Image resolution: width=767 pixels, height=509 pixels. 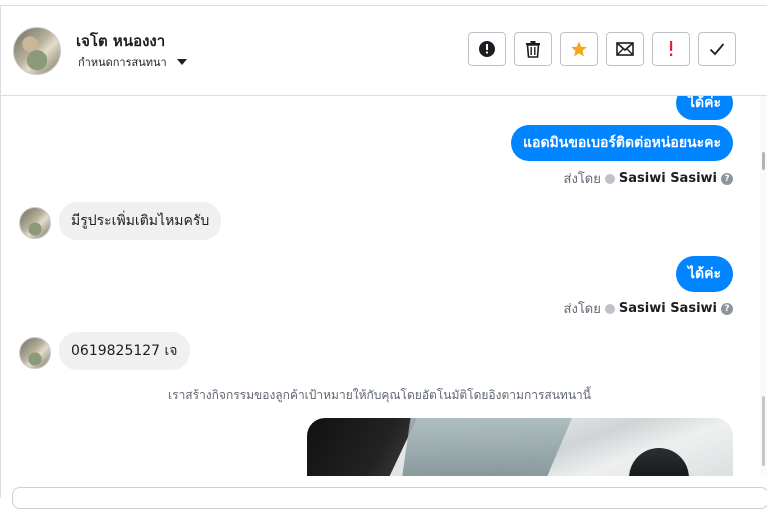 I want to click on conversation-schedule-dropdown: กำหนดการสนทนา, so click(x=132, y=62).